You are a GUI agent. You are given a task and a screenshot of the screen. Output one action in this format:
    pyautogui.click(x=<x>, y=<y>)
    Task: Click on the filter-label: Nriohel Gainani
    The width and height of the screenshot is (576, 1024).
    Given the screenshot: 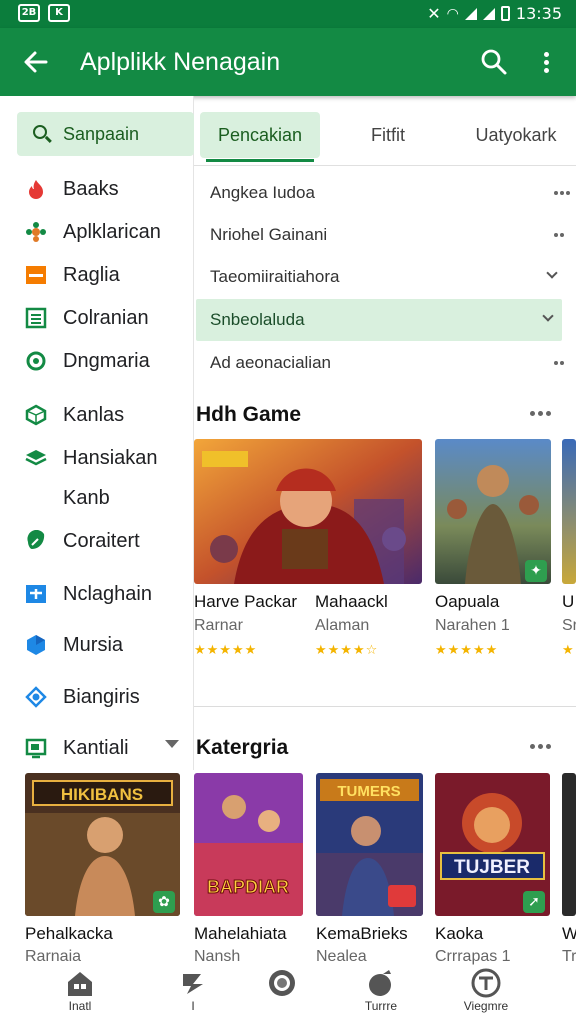 What is the action you would take?
    pyautogui.click(x=269, y=234)
    